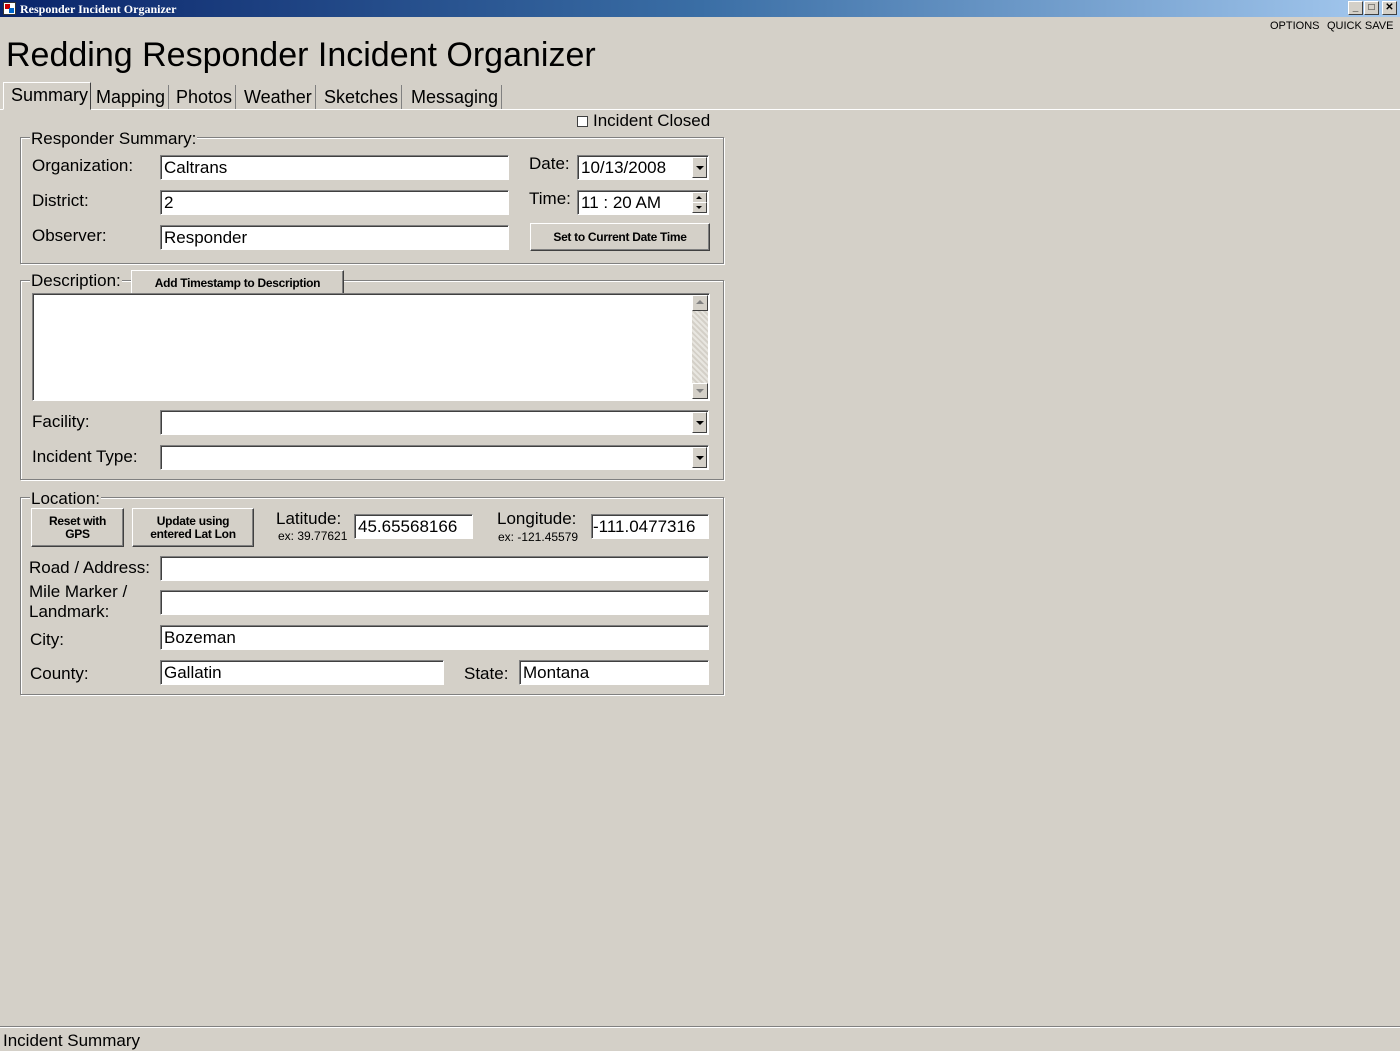  What do you see at coordinates (700, 391) in the screenshot?
I see `scroll-down-icon` at bounding box center [700, 391].